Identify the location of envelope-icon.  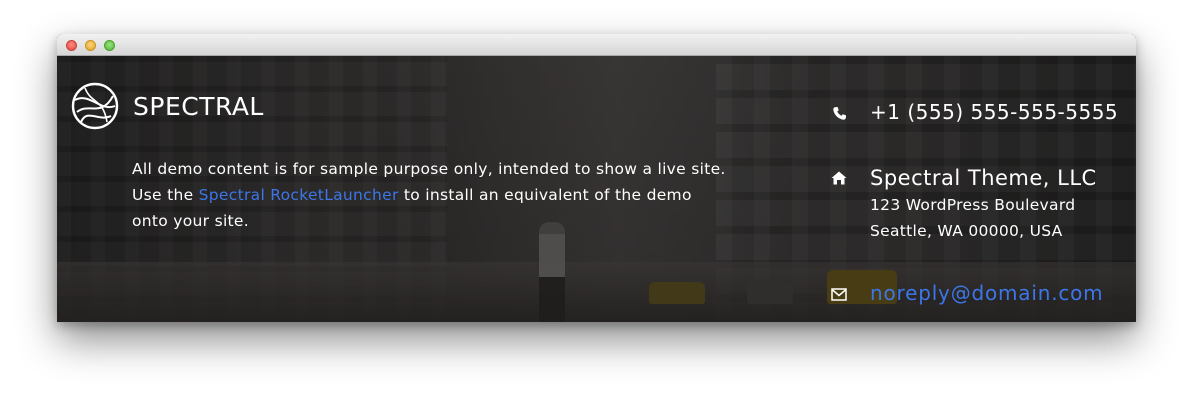
(839, 294).